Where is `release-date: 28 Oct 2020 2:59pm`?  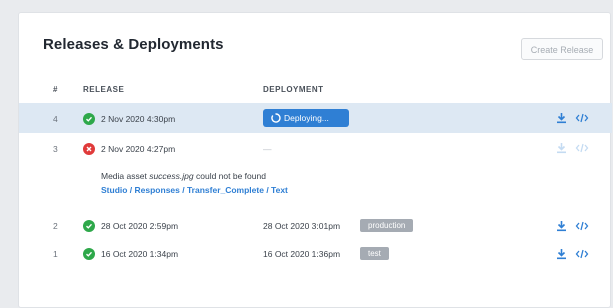
release-date: 28 Oct 2020 2:59pm is located at coordinates (140, 226).